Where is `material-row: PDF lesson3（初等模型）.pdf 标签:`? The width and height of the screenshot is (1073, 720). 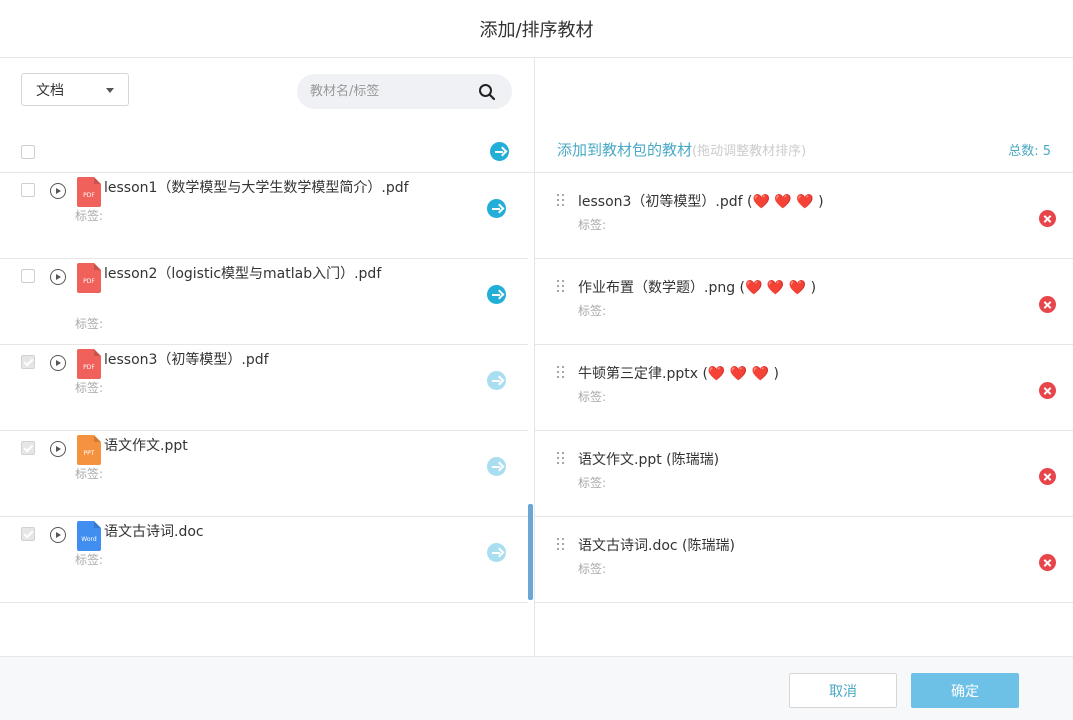
material-row: PDF lesson3（初等模型）.pdf 标签: is located at coordinates (264, 388).